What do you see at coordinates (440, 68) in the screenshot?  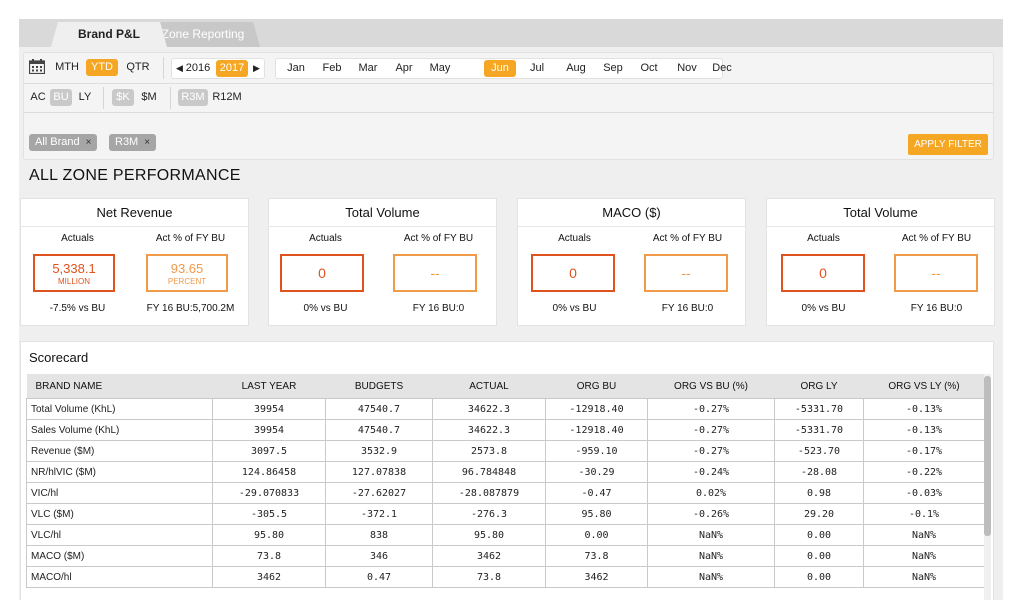 I see `month-may: May` at bounding box center [440, 68].